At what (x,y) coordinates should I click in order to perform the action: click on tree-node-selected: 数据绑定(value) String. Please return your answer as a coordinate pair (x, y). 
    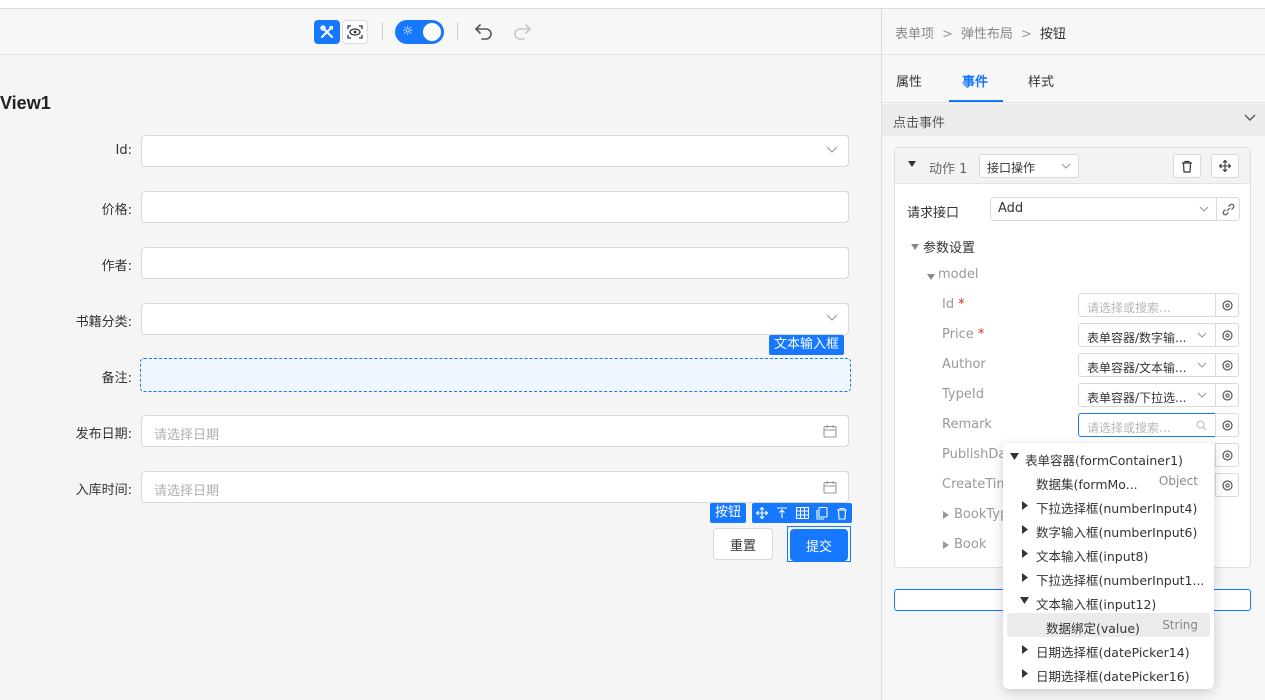
    Looking at the image, I should click on (1108, 625).